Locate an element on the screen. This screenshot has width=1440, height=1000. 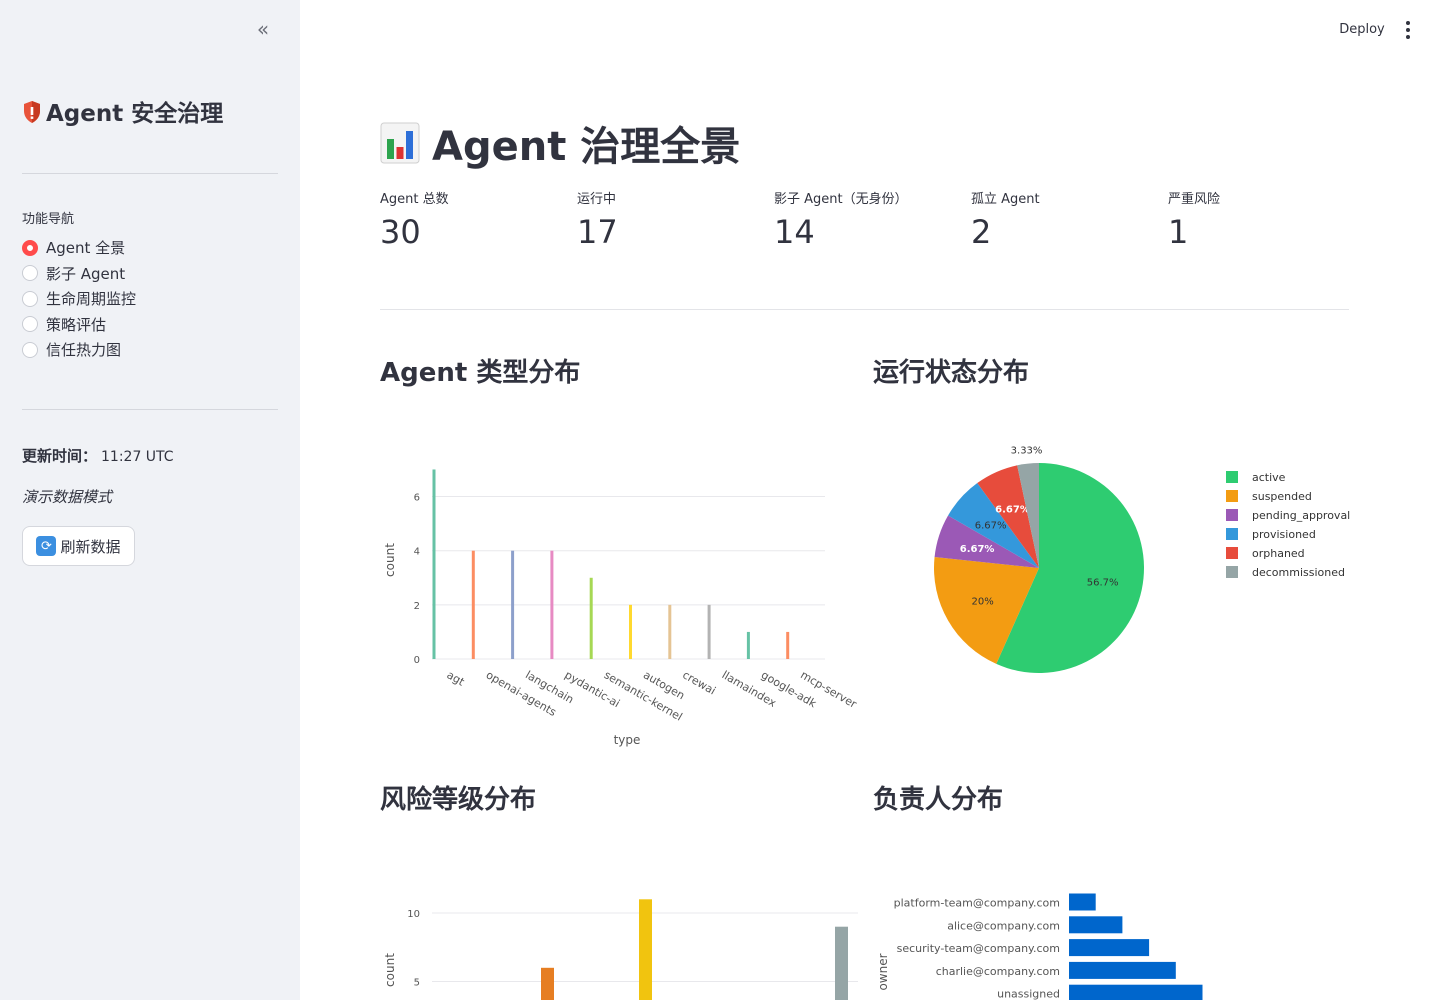
y-tick-label: security-team@company.com is located at coordinates (978, 948).